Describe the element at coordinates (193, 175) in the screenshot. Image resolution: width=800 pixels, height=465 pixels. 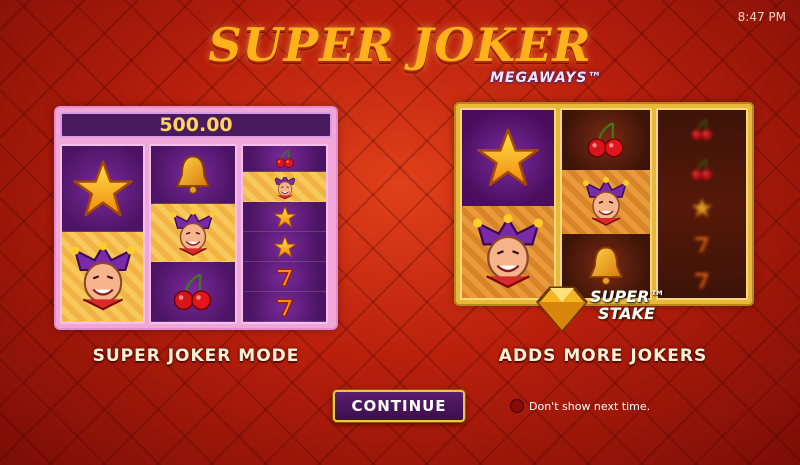
I see `bell-symbol` at that location.